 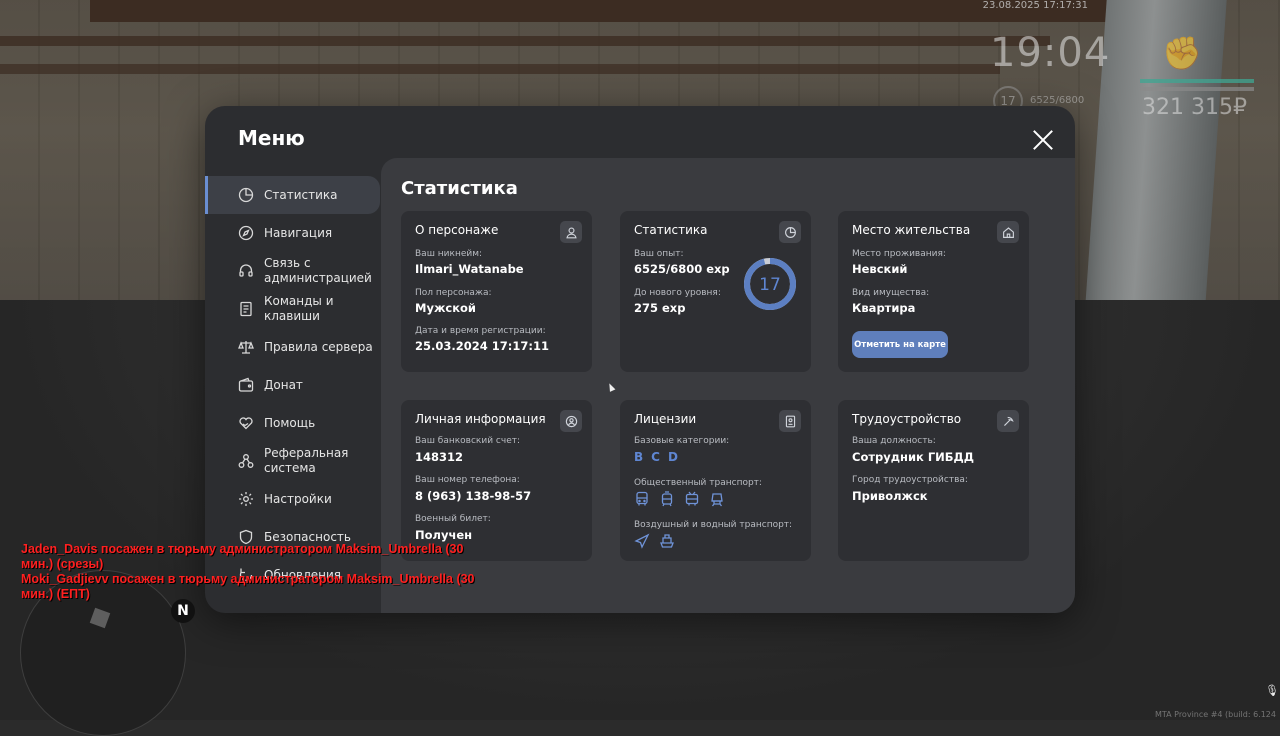 I want to click on card-title: Место жительства, so click(x=911, y=230).